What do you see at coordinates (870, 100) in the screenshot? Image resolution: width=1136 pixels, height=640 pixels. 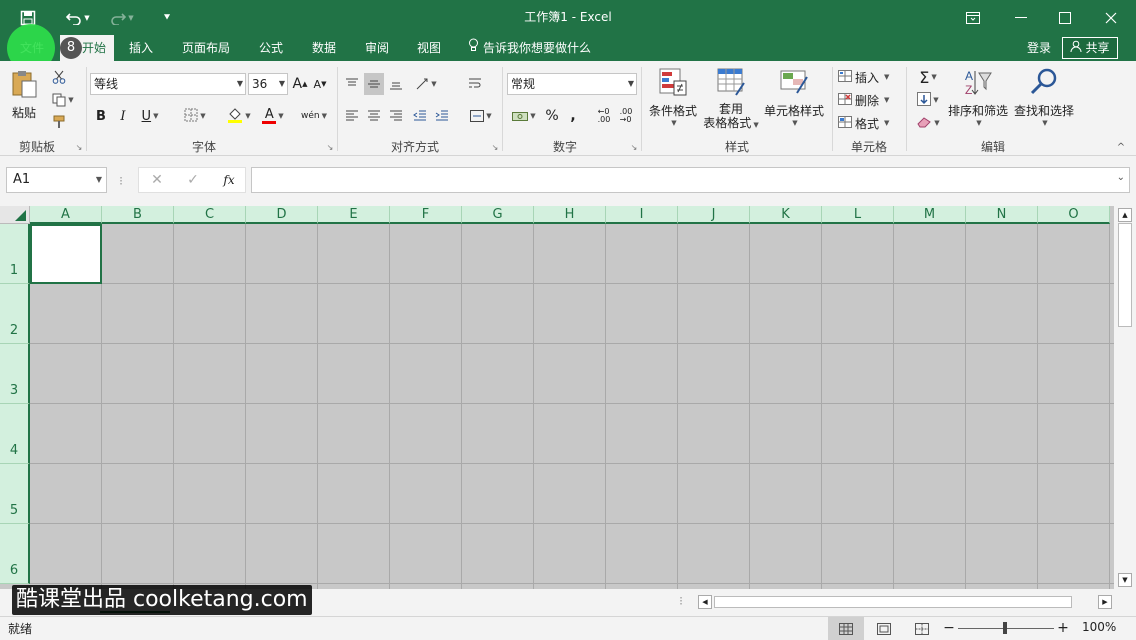 I see `delete-cells-button: 删除 ▼` at bounding box center [870, 100].